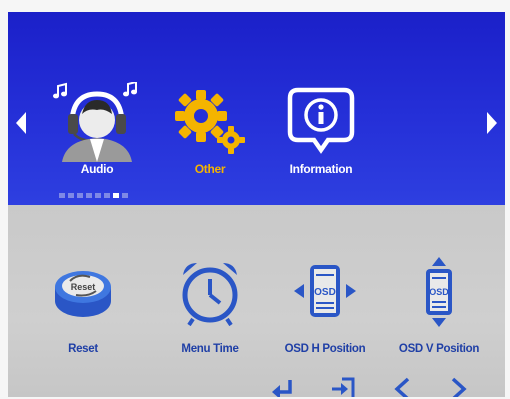  I want to click on alarm-clock-icon, so click(210, 294).